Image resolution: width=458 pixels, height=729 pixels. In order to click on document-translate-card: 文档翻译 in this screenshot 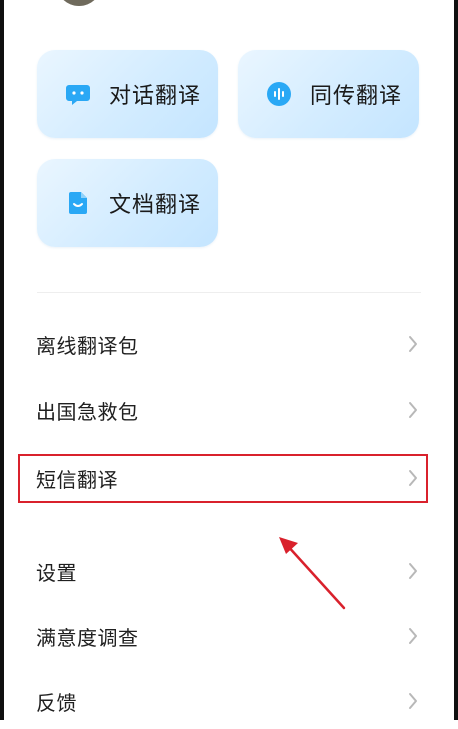, I will do `click(127, 203)`.